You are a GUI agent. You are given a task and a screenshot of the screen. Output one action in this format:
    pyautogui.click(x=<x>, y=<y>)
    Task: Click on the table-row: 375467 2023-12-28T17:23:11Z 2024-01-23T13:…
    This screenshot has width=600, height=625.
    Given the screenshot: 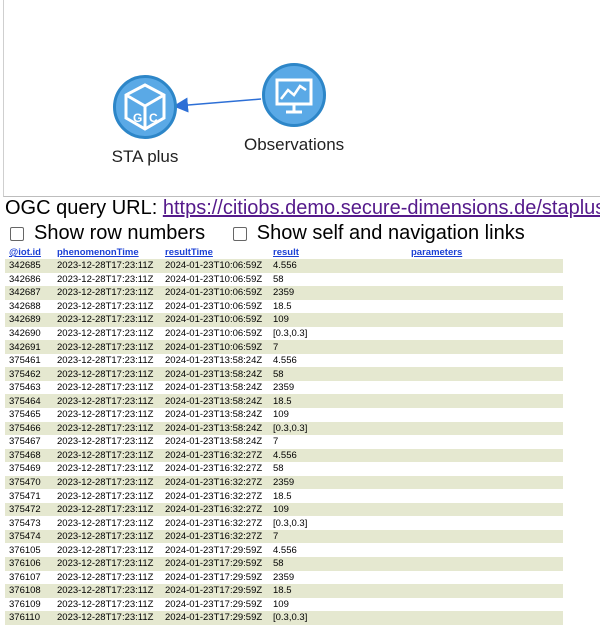 What is the action you would take?
    pyautogui.click(x=284, y=442)
    